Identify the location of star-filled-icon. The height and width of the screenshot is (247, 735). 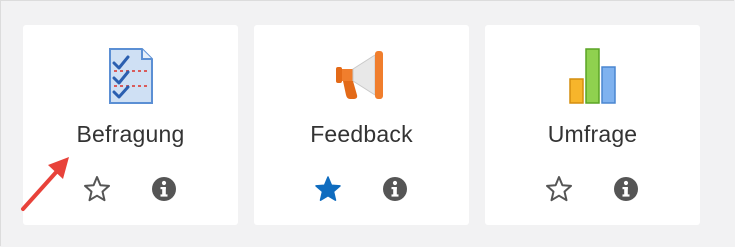
(328, 189).